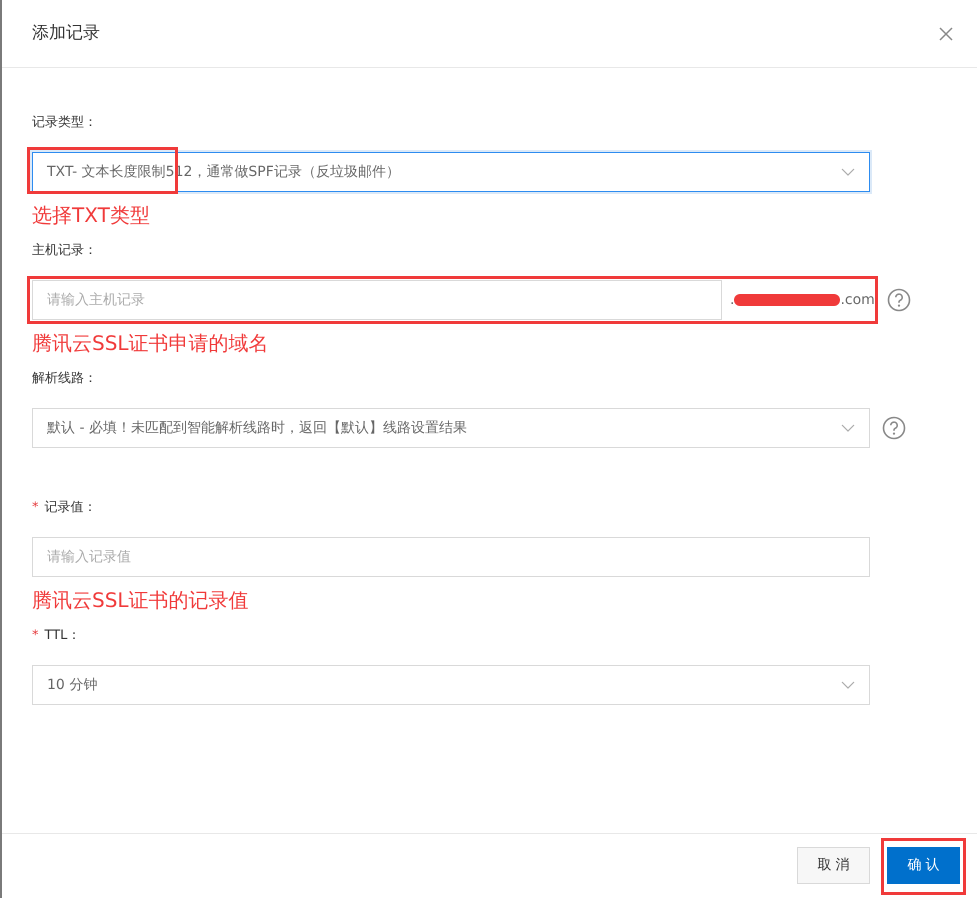 The width and height of the screenshot is (977, 898). I want to click on cancel-button: 取 消, so click(833, 865).